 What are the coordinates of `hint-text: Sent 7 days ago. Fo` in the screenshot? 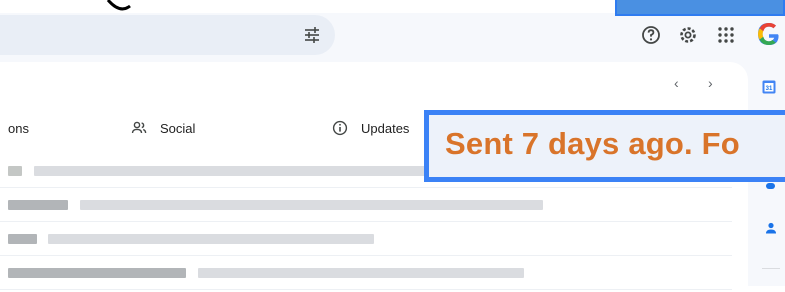 It's located at (592, 143).